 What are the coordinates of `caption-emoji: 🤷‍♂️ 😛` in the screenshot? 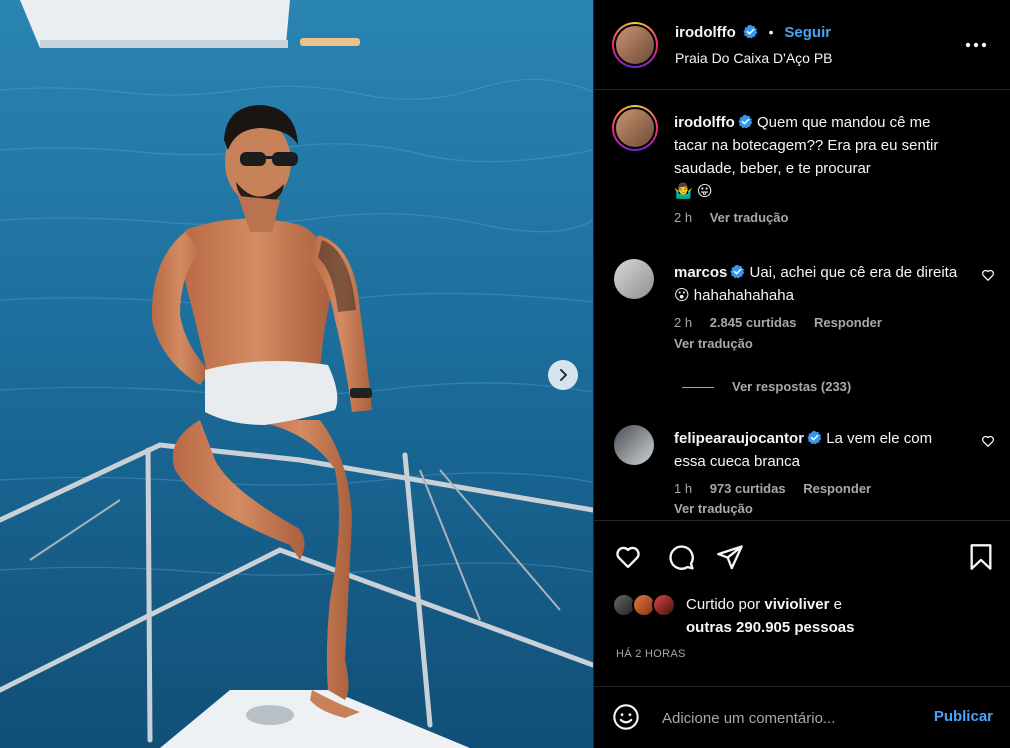 It's located at (693, 191).